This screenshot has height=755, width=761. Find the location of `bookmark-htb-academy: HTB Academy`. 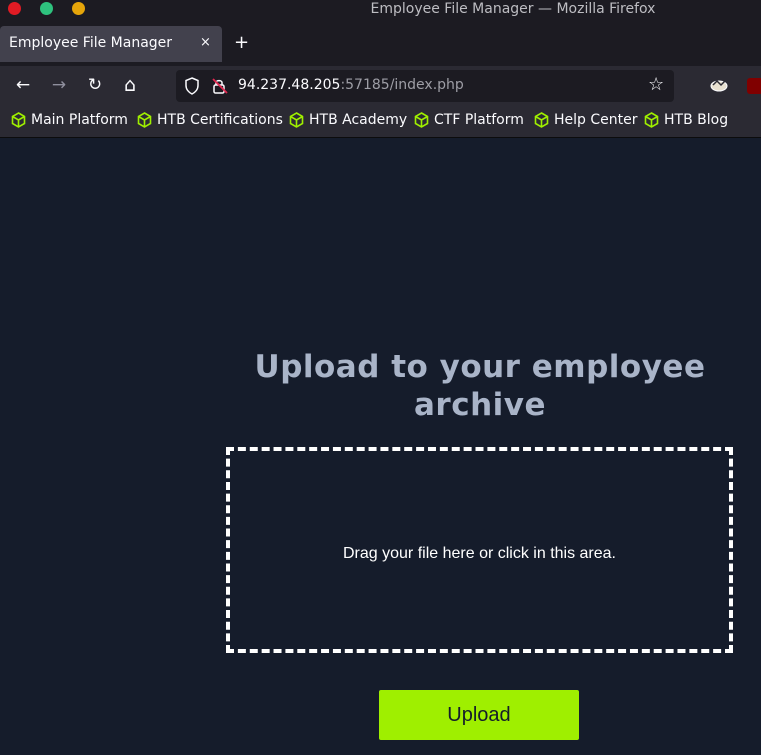

bookmark-htb-academy: HTB Academy is located at coordinates (348, 120).